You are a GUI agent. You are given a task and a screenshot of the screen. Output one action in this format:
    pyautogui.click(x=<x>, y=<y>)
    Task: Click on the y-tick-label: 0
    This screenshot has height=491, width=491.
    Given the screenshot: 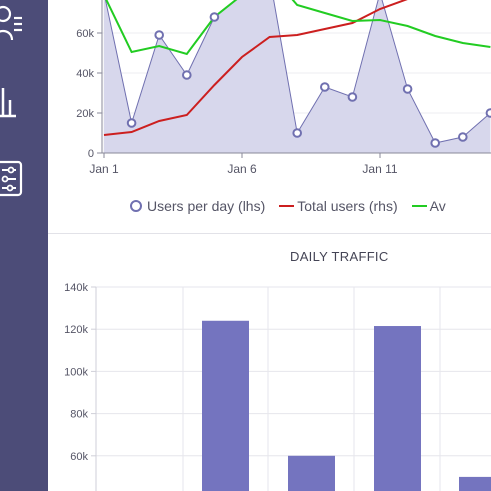 What is the action you would take?
    pyautogui.click(x=91, y=154)
    